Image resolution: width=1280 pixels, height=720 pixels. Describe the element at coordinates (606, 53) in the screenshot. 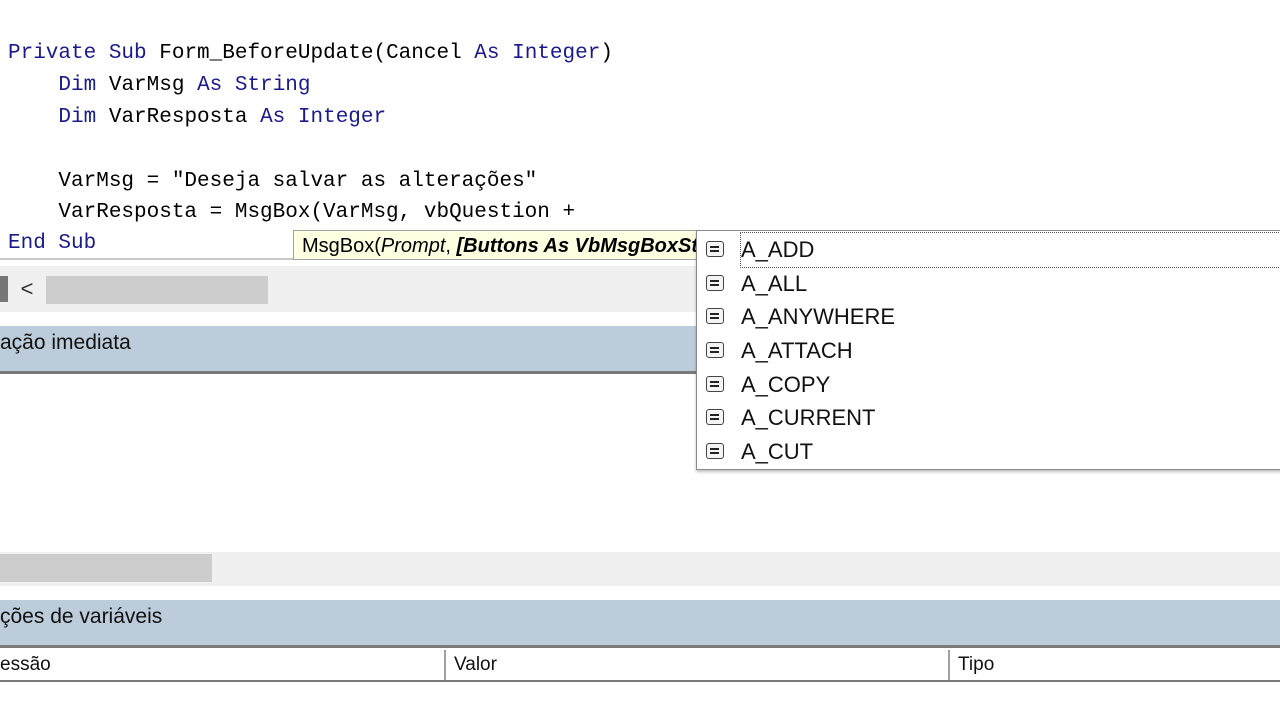

I see `code-text: )` at that location.